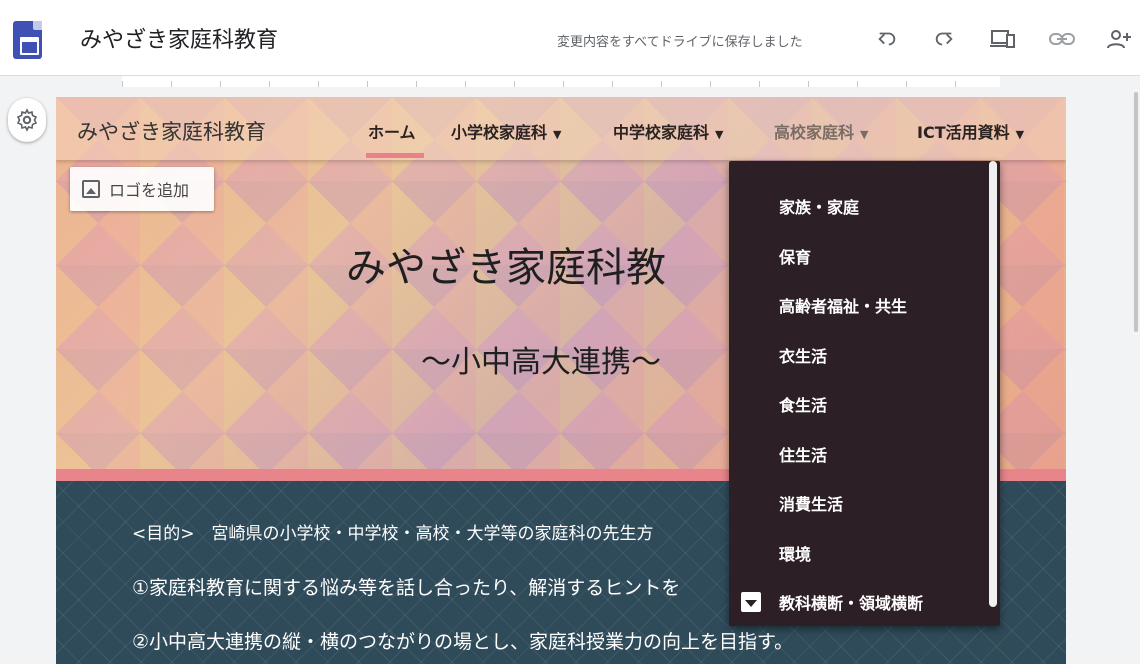  I want to click on nav-high-school-label: 高校家庭科, so click(814, 132).